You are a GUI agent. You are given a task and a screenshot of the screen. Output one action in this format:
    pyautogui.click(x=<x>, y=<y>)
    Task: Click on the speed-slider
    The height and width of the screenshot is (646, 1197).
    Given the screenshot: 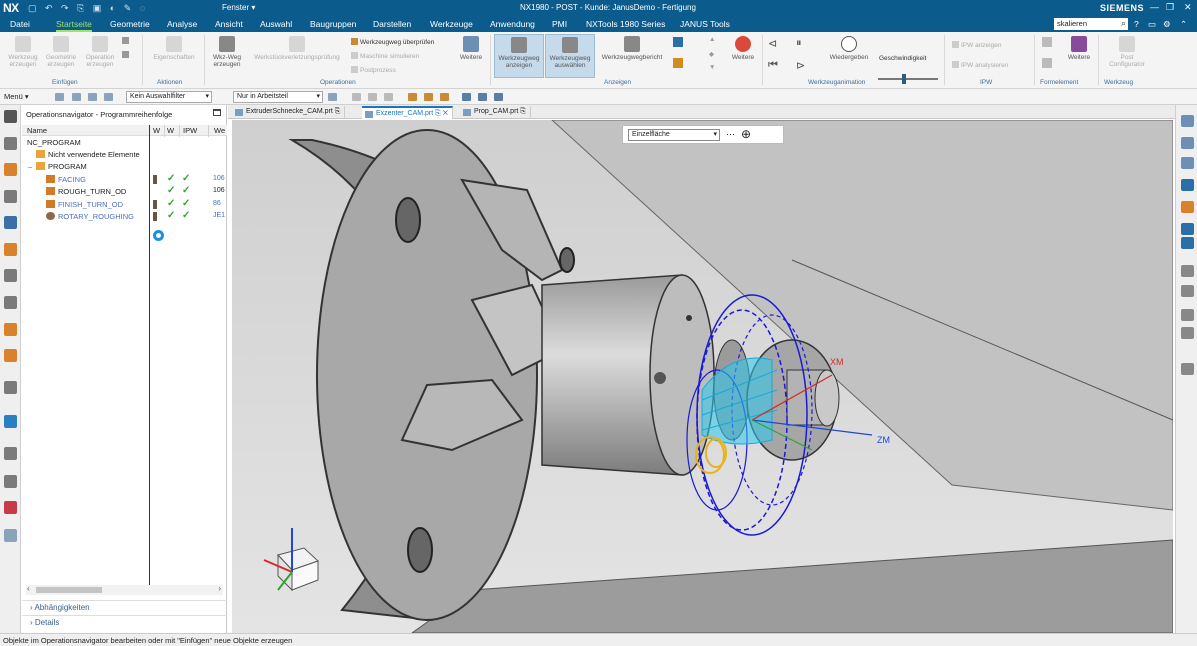 What is the action you would take?
    pyautogui.click(x=908, y=79)
    